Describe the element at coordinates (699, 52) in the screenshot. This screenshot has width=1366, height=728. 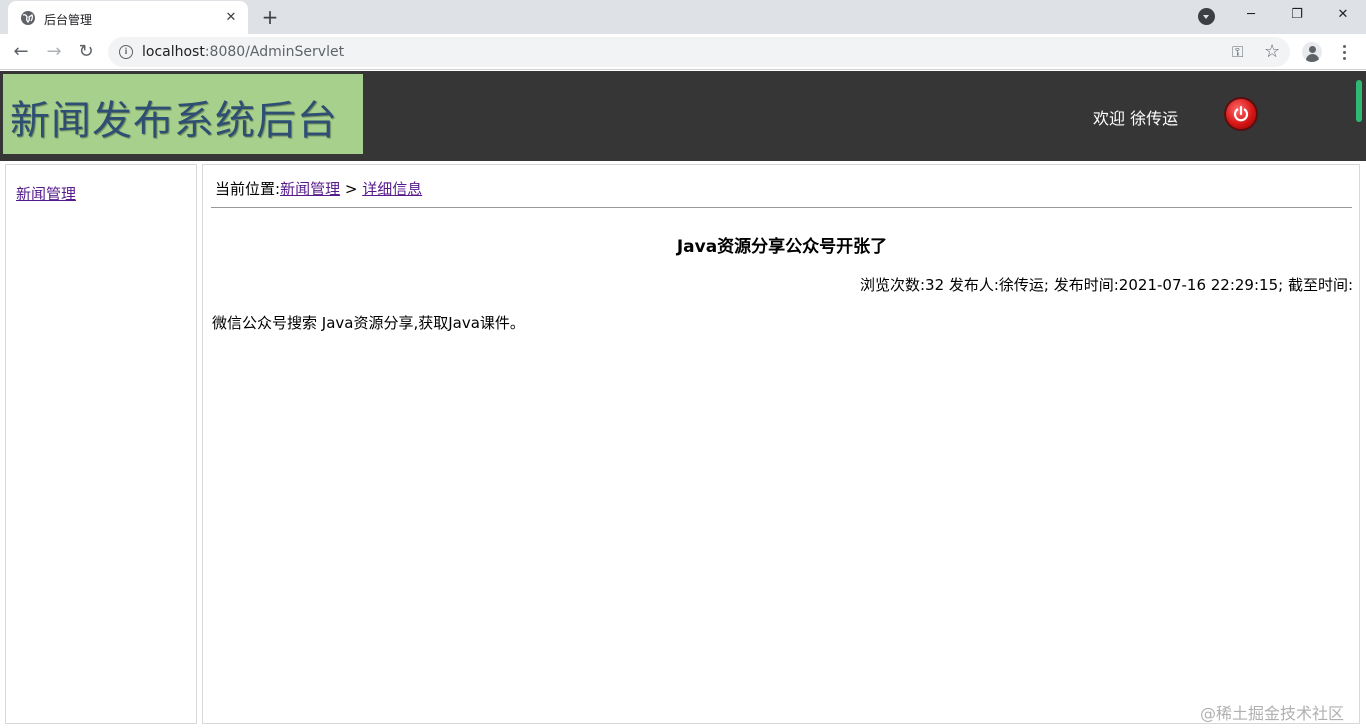
I see `address-bar: i localhost:8080/AdminServlet ⚿ ☆` at that location.